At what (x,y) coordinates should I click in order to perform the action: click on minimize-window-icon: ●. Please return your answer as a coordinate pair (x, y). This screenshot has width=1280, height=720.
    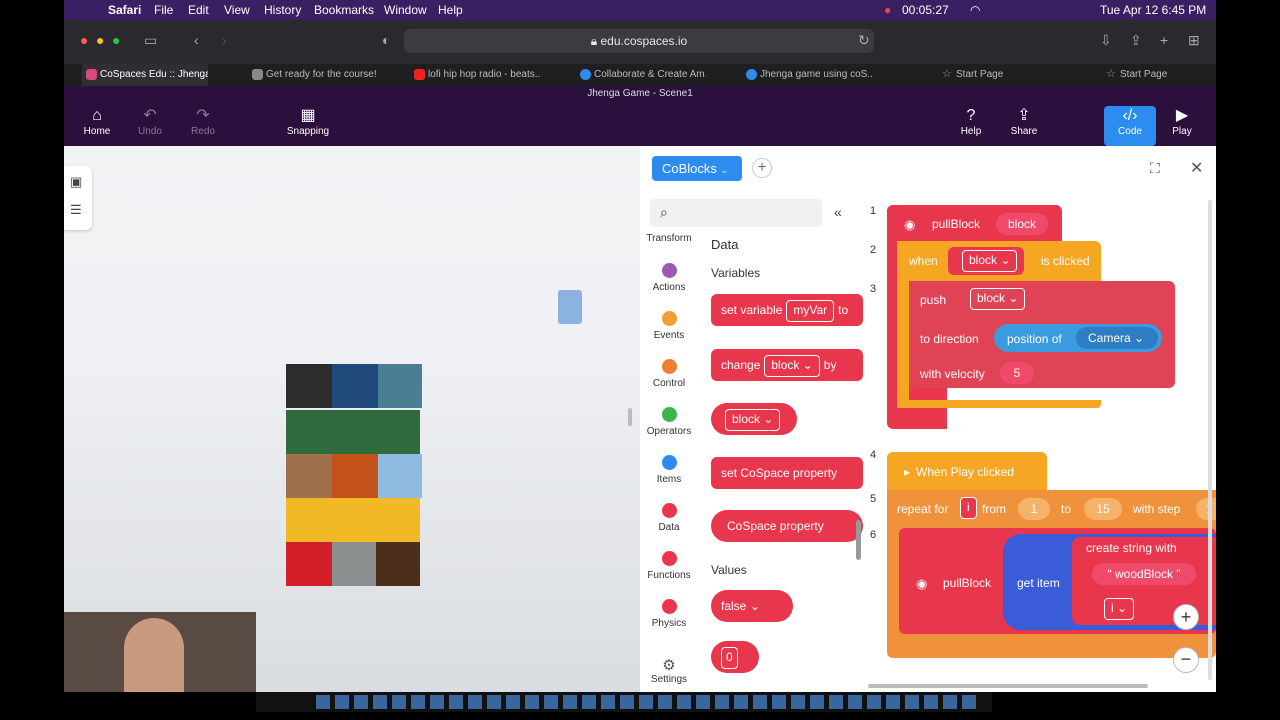
    Looking at the image, I should click on (100, 40).